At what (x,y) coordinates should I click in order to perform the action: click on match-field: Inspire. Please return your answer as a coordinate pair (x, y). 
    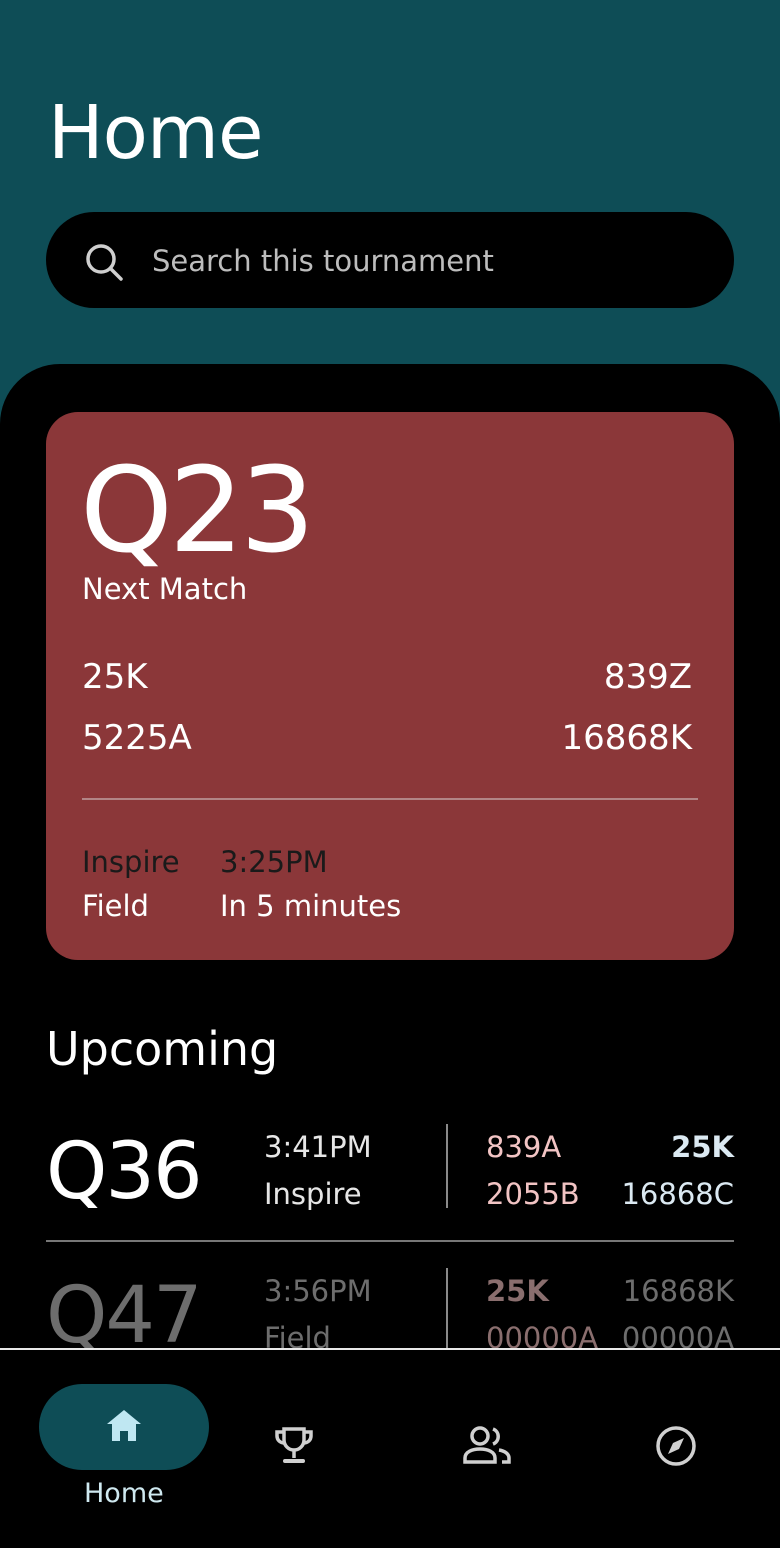
    Looking at the image, I should click on (313, 1194).